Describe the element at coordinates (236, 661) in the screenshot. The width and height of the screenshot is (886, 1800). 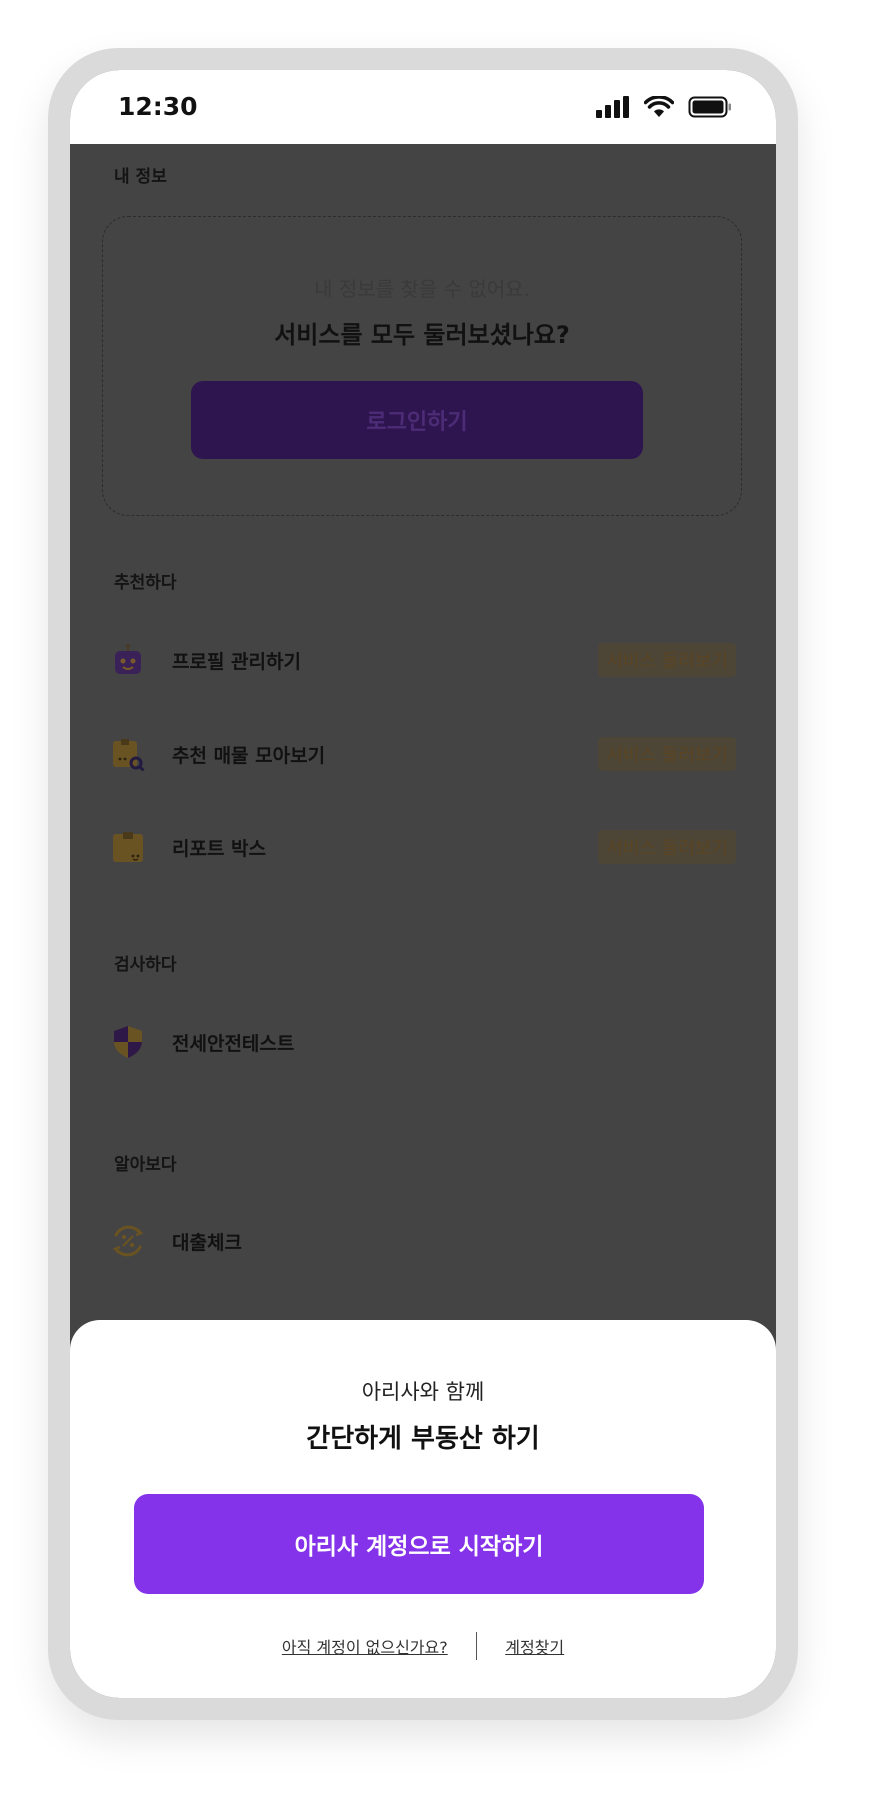
I see `menu-item-label: 프로필 관리하기` at that location.